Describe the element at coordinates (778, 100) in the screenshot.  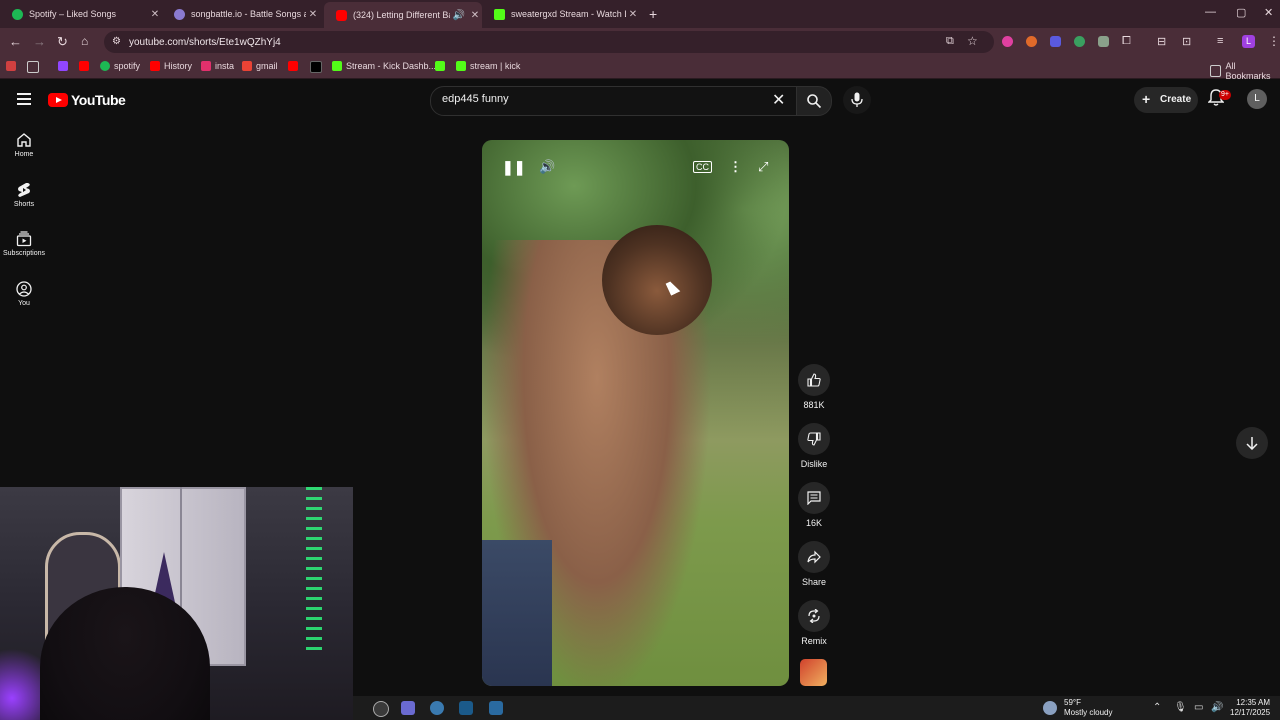
I see `clear-search-icon: ✕` at that location.